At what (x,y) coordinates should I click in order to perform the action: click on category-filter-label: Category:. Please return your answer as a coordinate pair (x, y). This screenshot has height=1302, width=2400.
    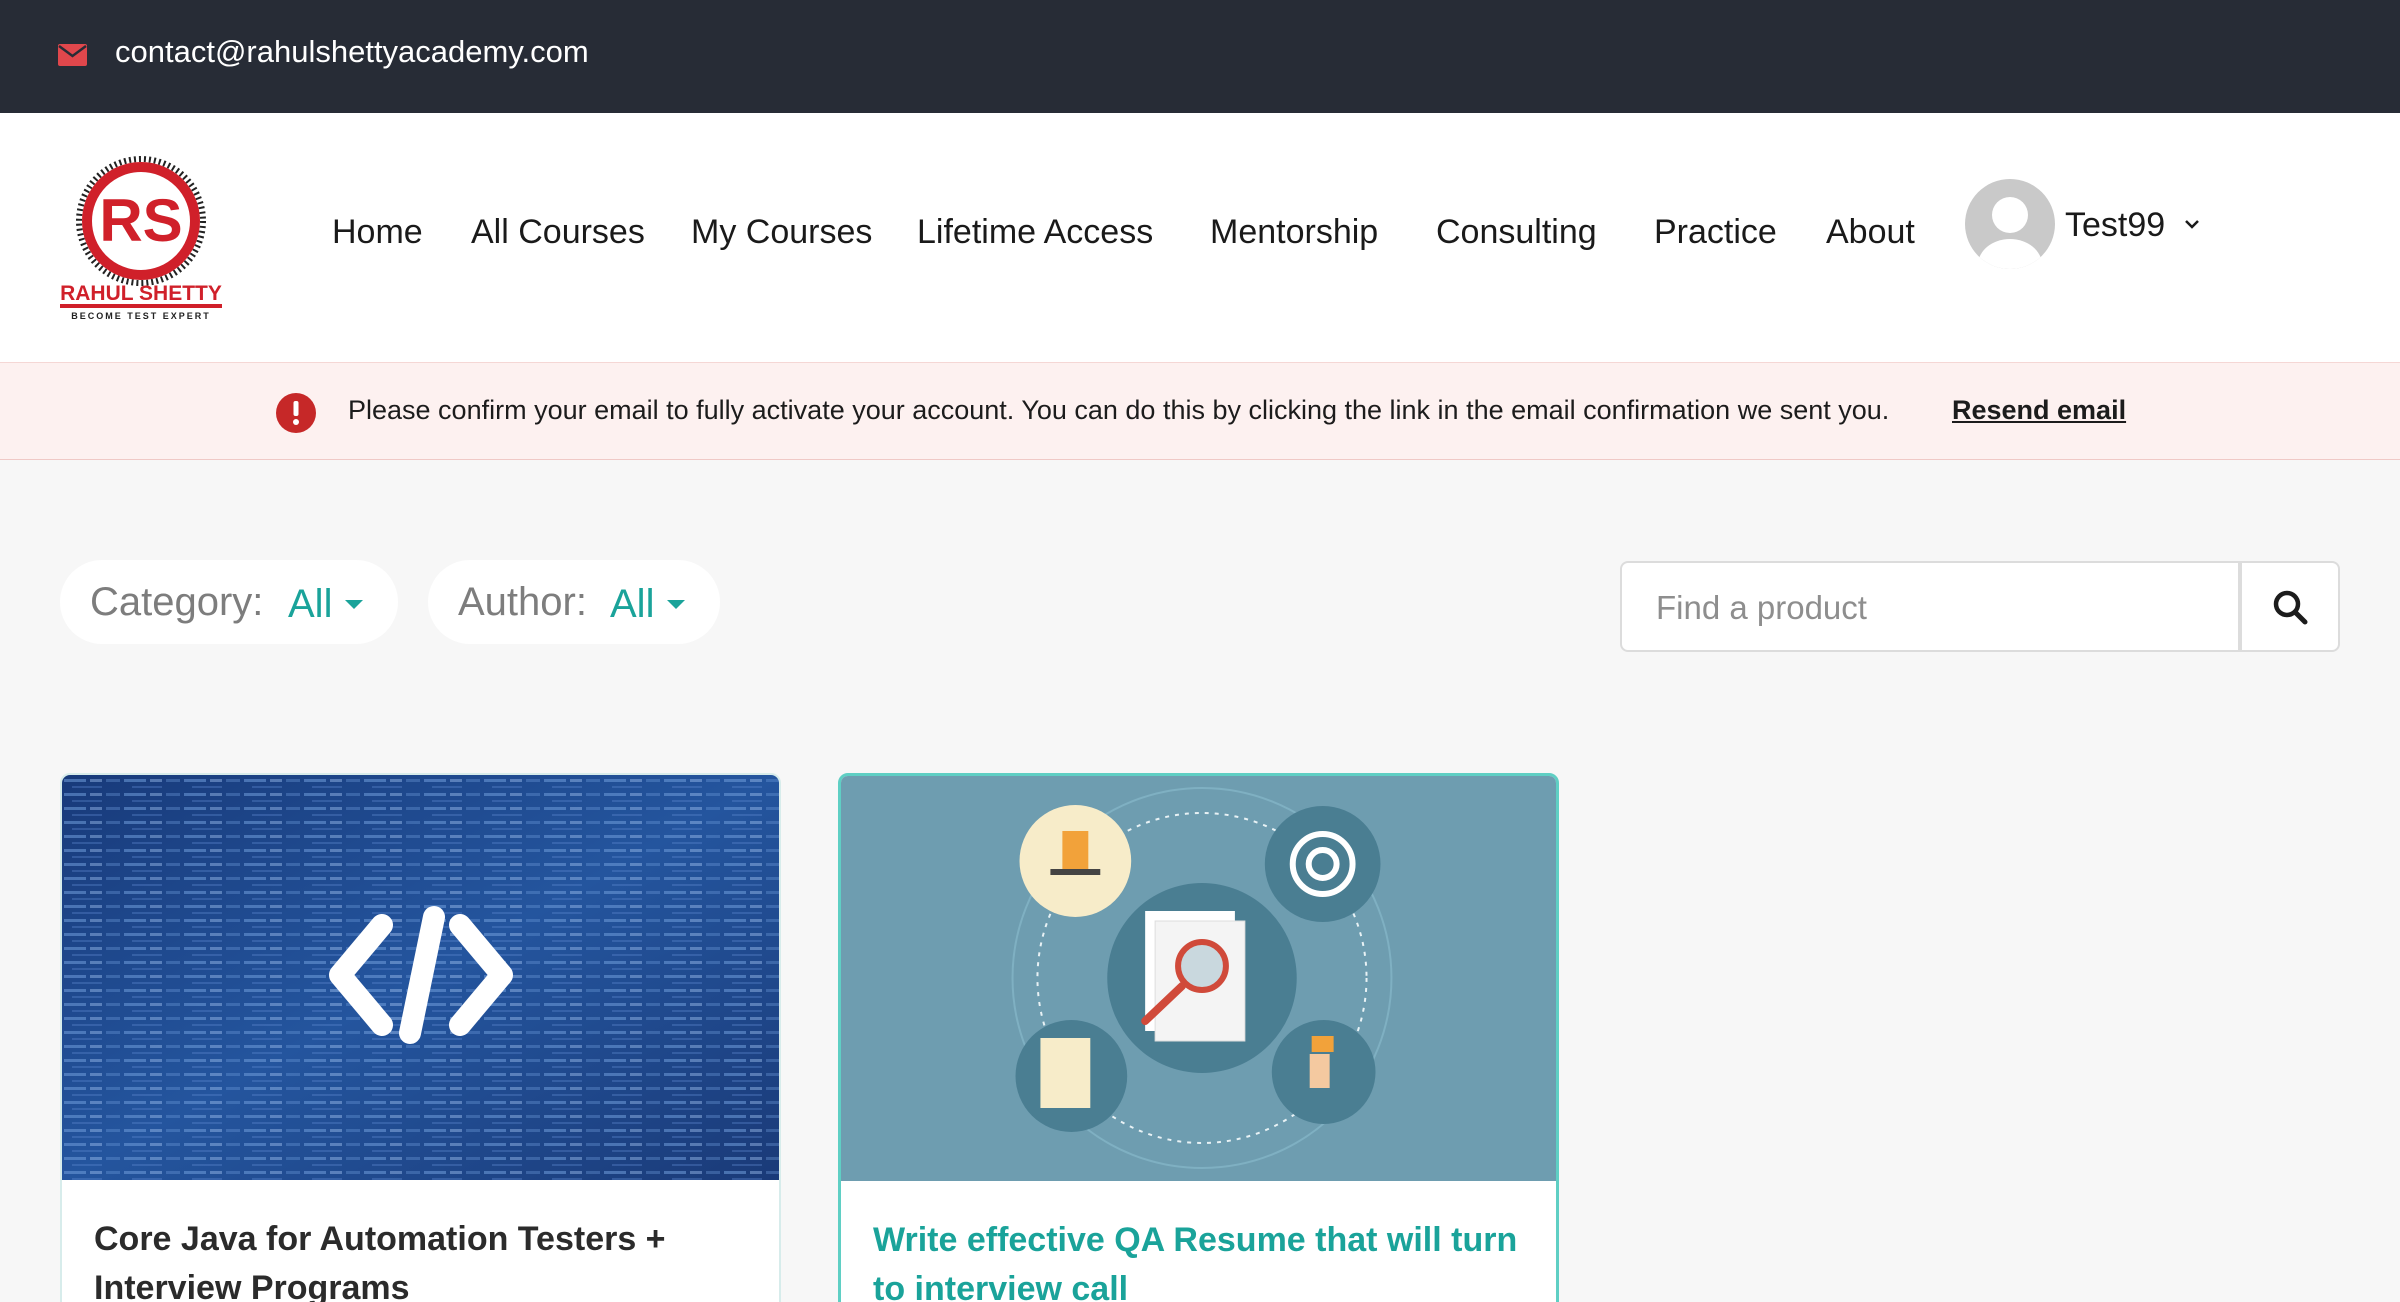
    Looking at the image, I should click on (177, 602).